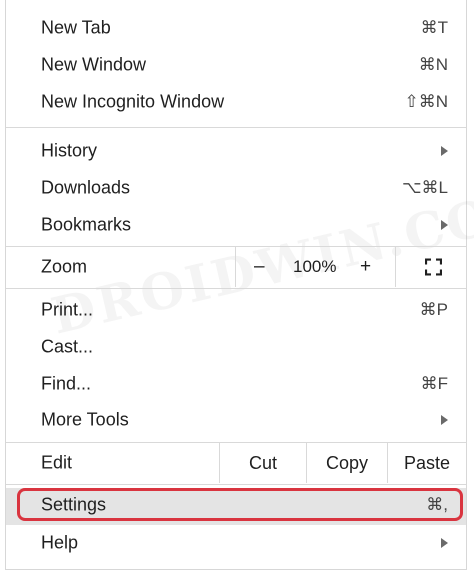 The image size is (474, 573). I want to click on zoom-label: Zoom, so click(64, 266).